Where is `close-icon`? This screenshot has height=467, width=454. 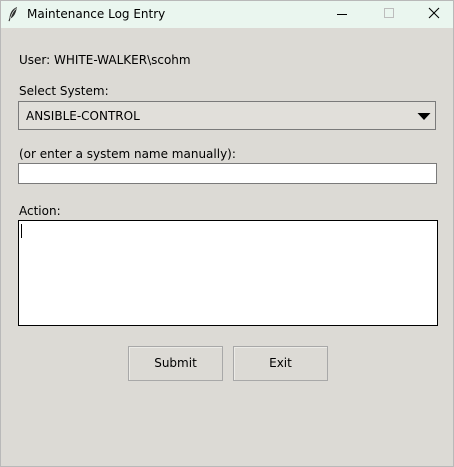
close-icon is located at coordinates (434, 13).